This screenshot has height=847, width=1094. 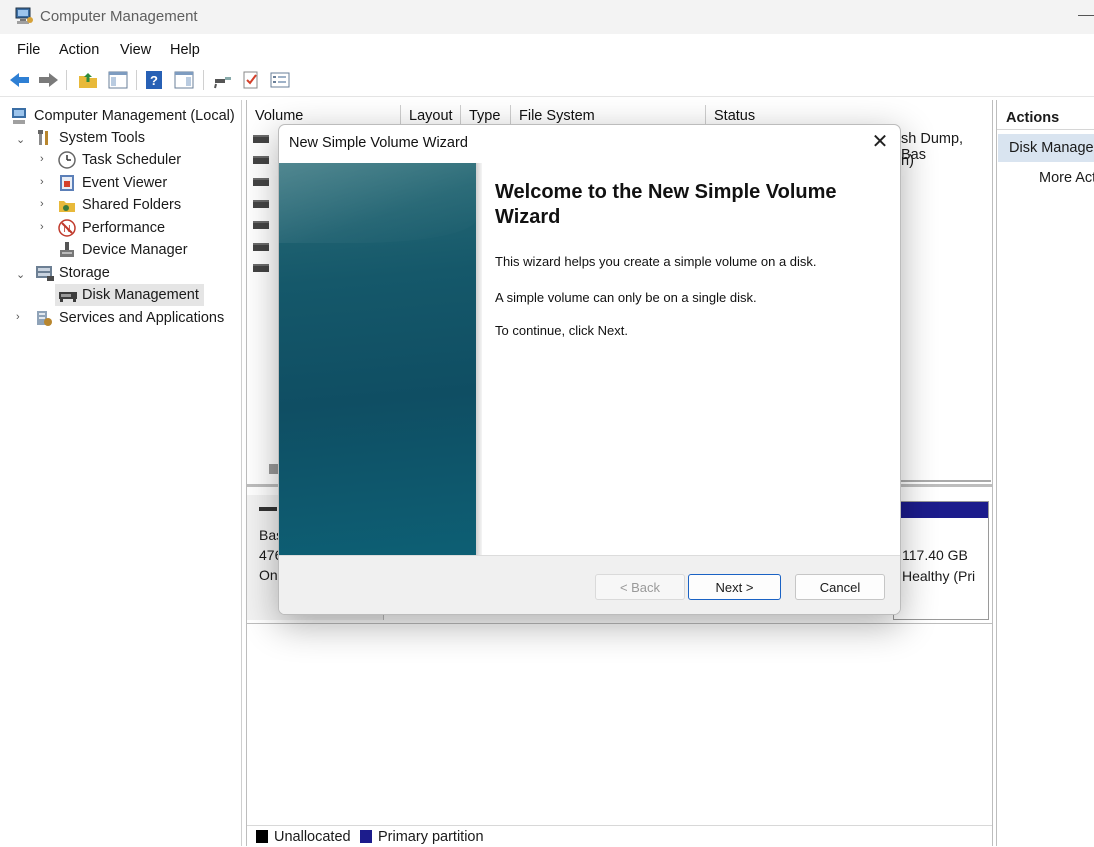 What do you see at coordinates (666, 204) in the screenshot?
I see `wizard-heading: Welcome to the New Simple Volume Wizard` at bounding box center [666, 204].